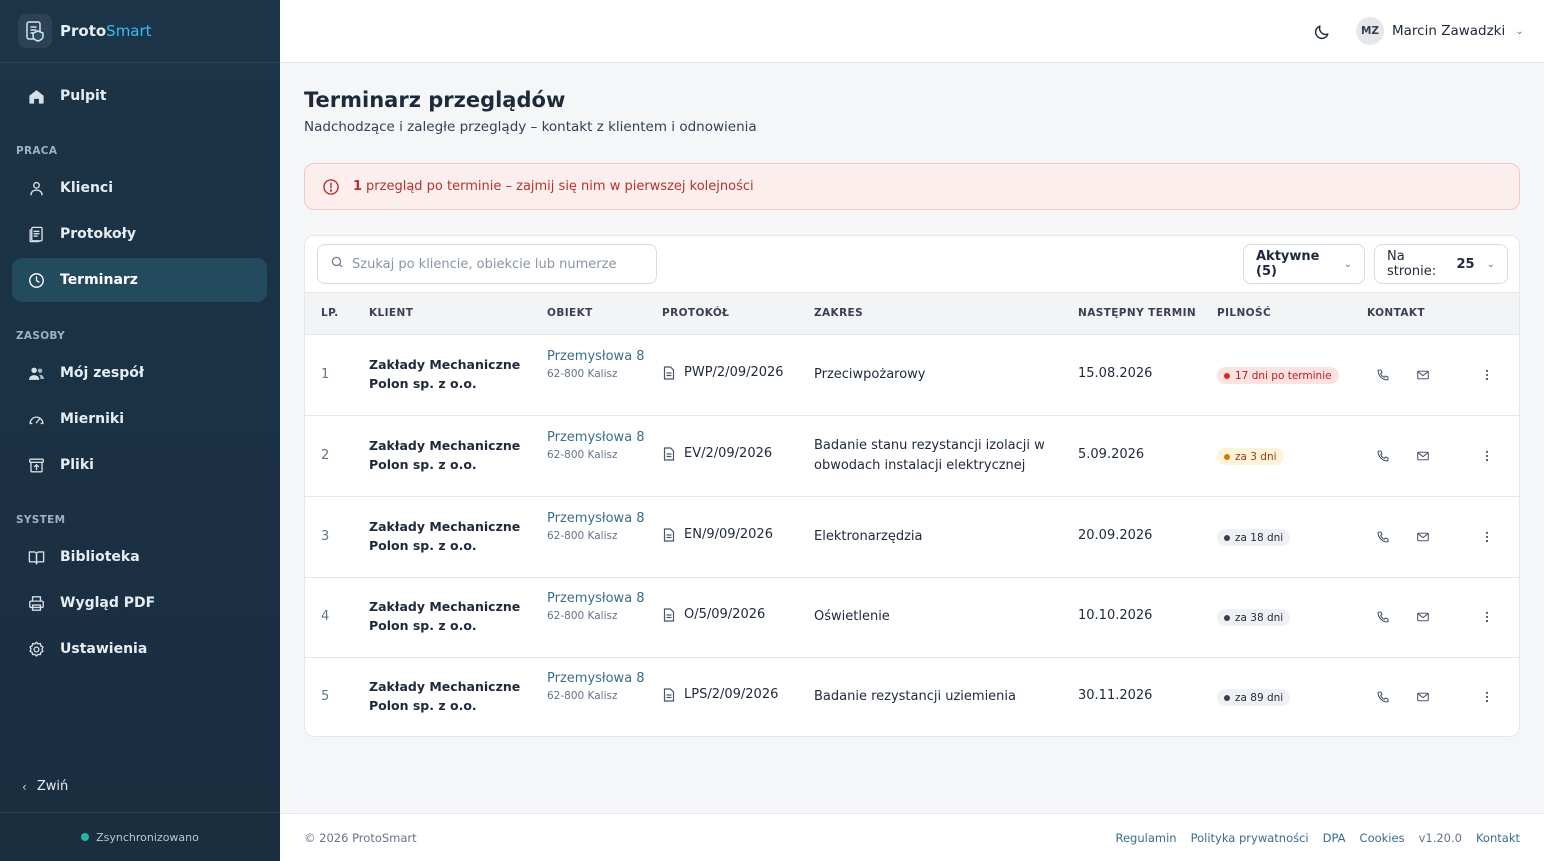 Image resolution: width=1544 pixels, height=861 pixels. Describe the element at coordinates (139, 603) in the screenshot. I see `sidebar-item-pdf: Wygląd PDF` at that location.